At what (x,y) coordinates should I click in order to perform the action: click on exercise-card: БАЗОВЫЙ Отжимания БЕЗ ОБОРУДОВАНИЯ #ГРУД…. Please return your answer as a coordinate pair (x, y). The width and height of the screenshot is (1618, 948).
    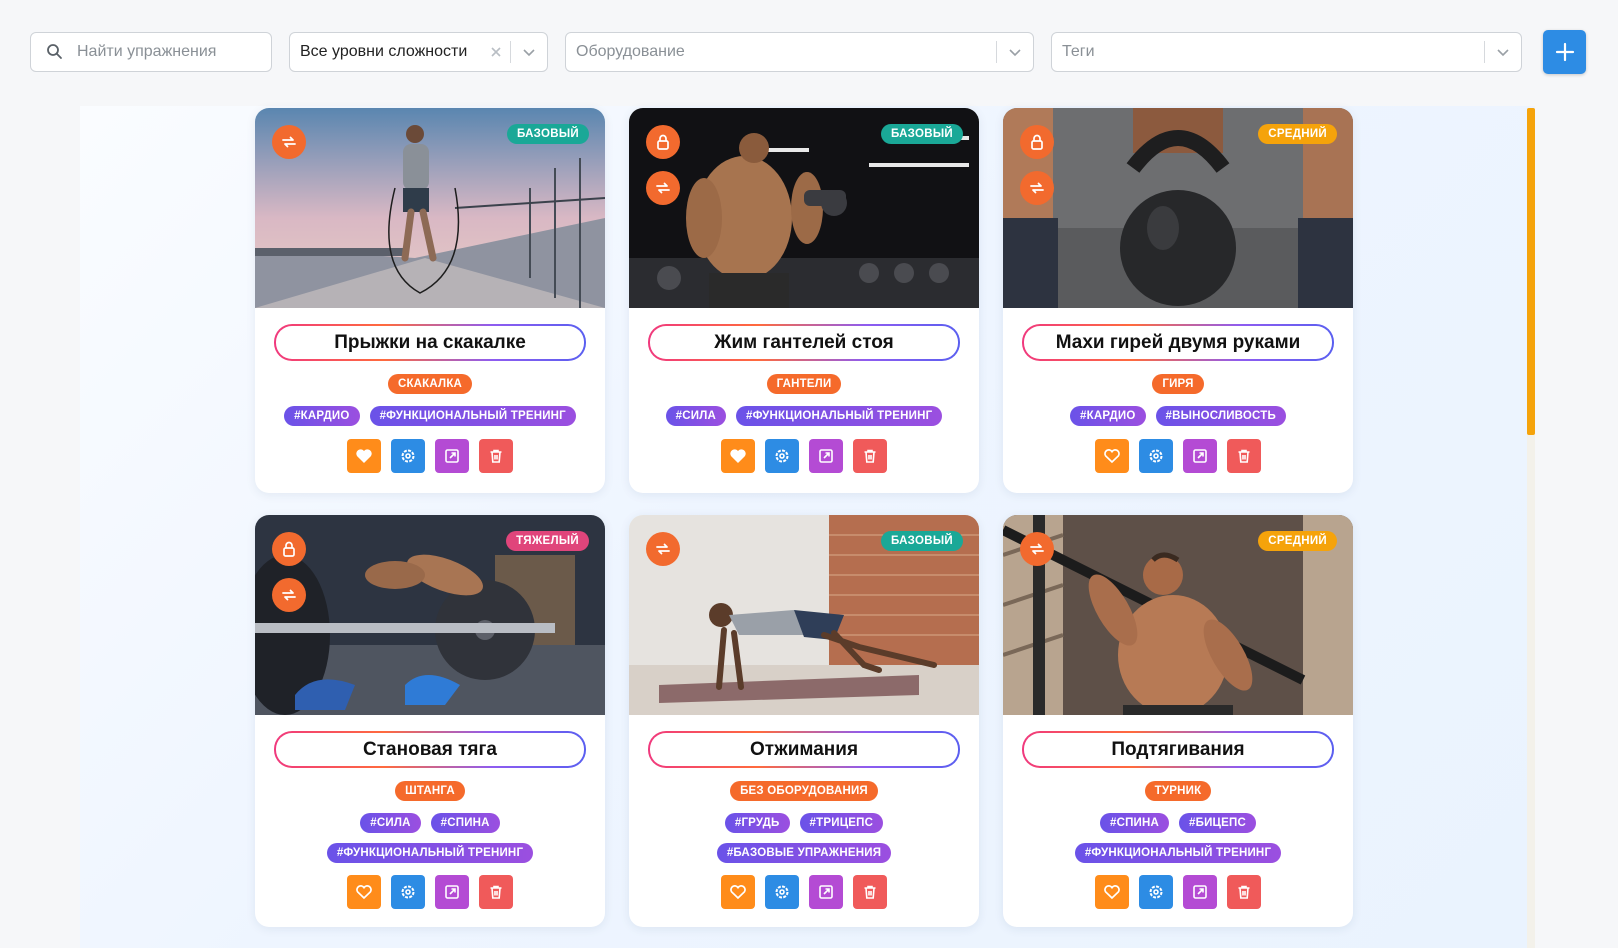
    Looking at the image, I should click on (804, 721).